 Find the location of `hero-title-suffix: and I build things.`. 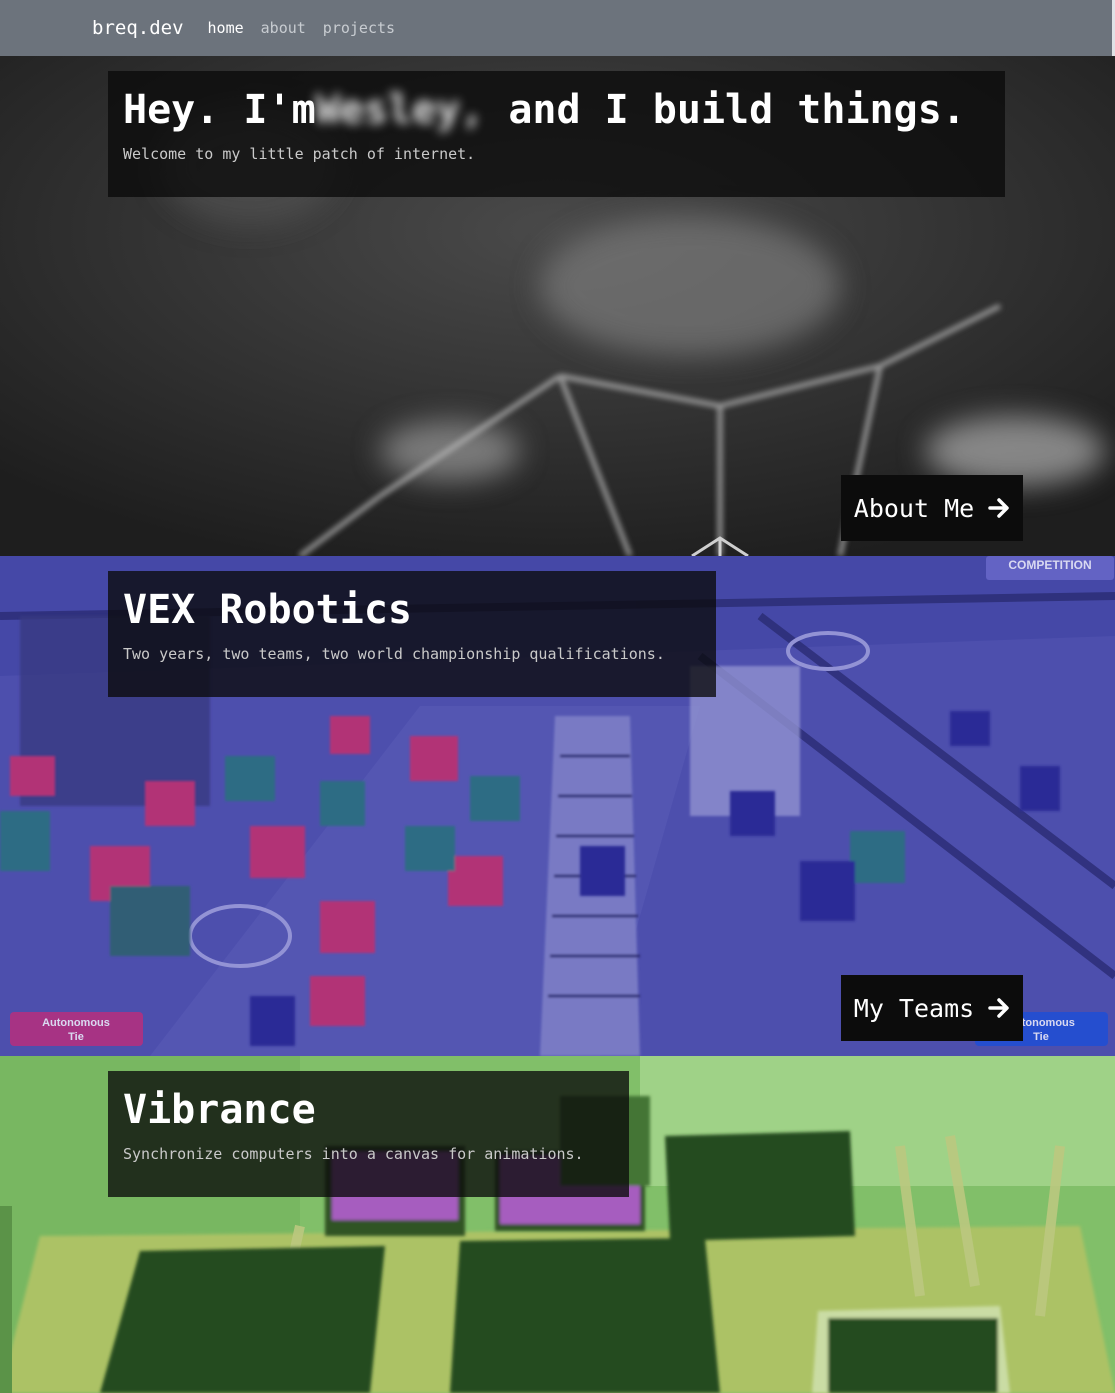

hero-title-suffix: and I build things. is located at coordinates (725, 110).